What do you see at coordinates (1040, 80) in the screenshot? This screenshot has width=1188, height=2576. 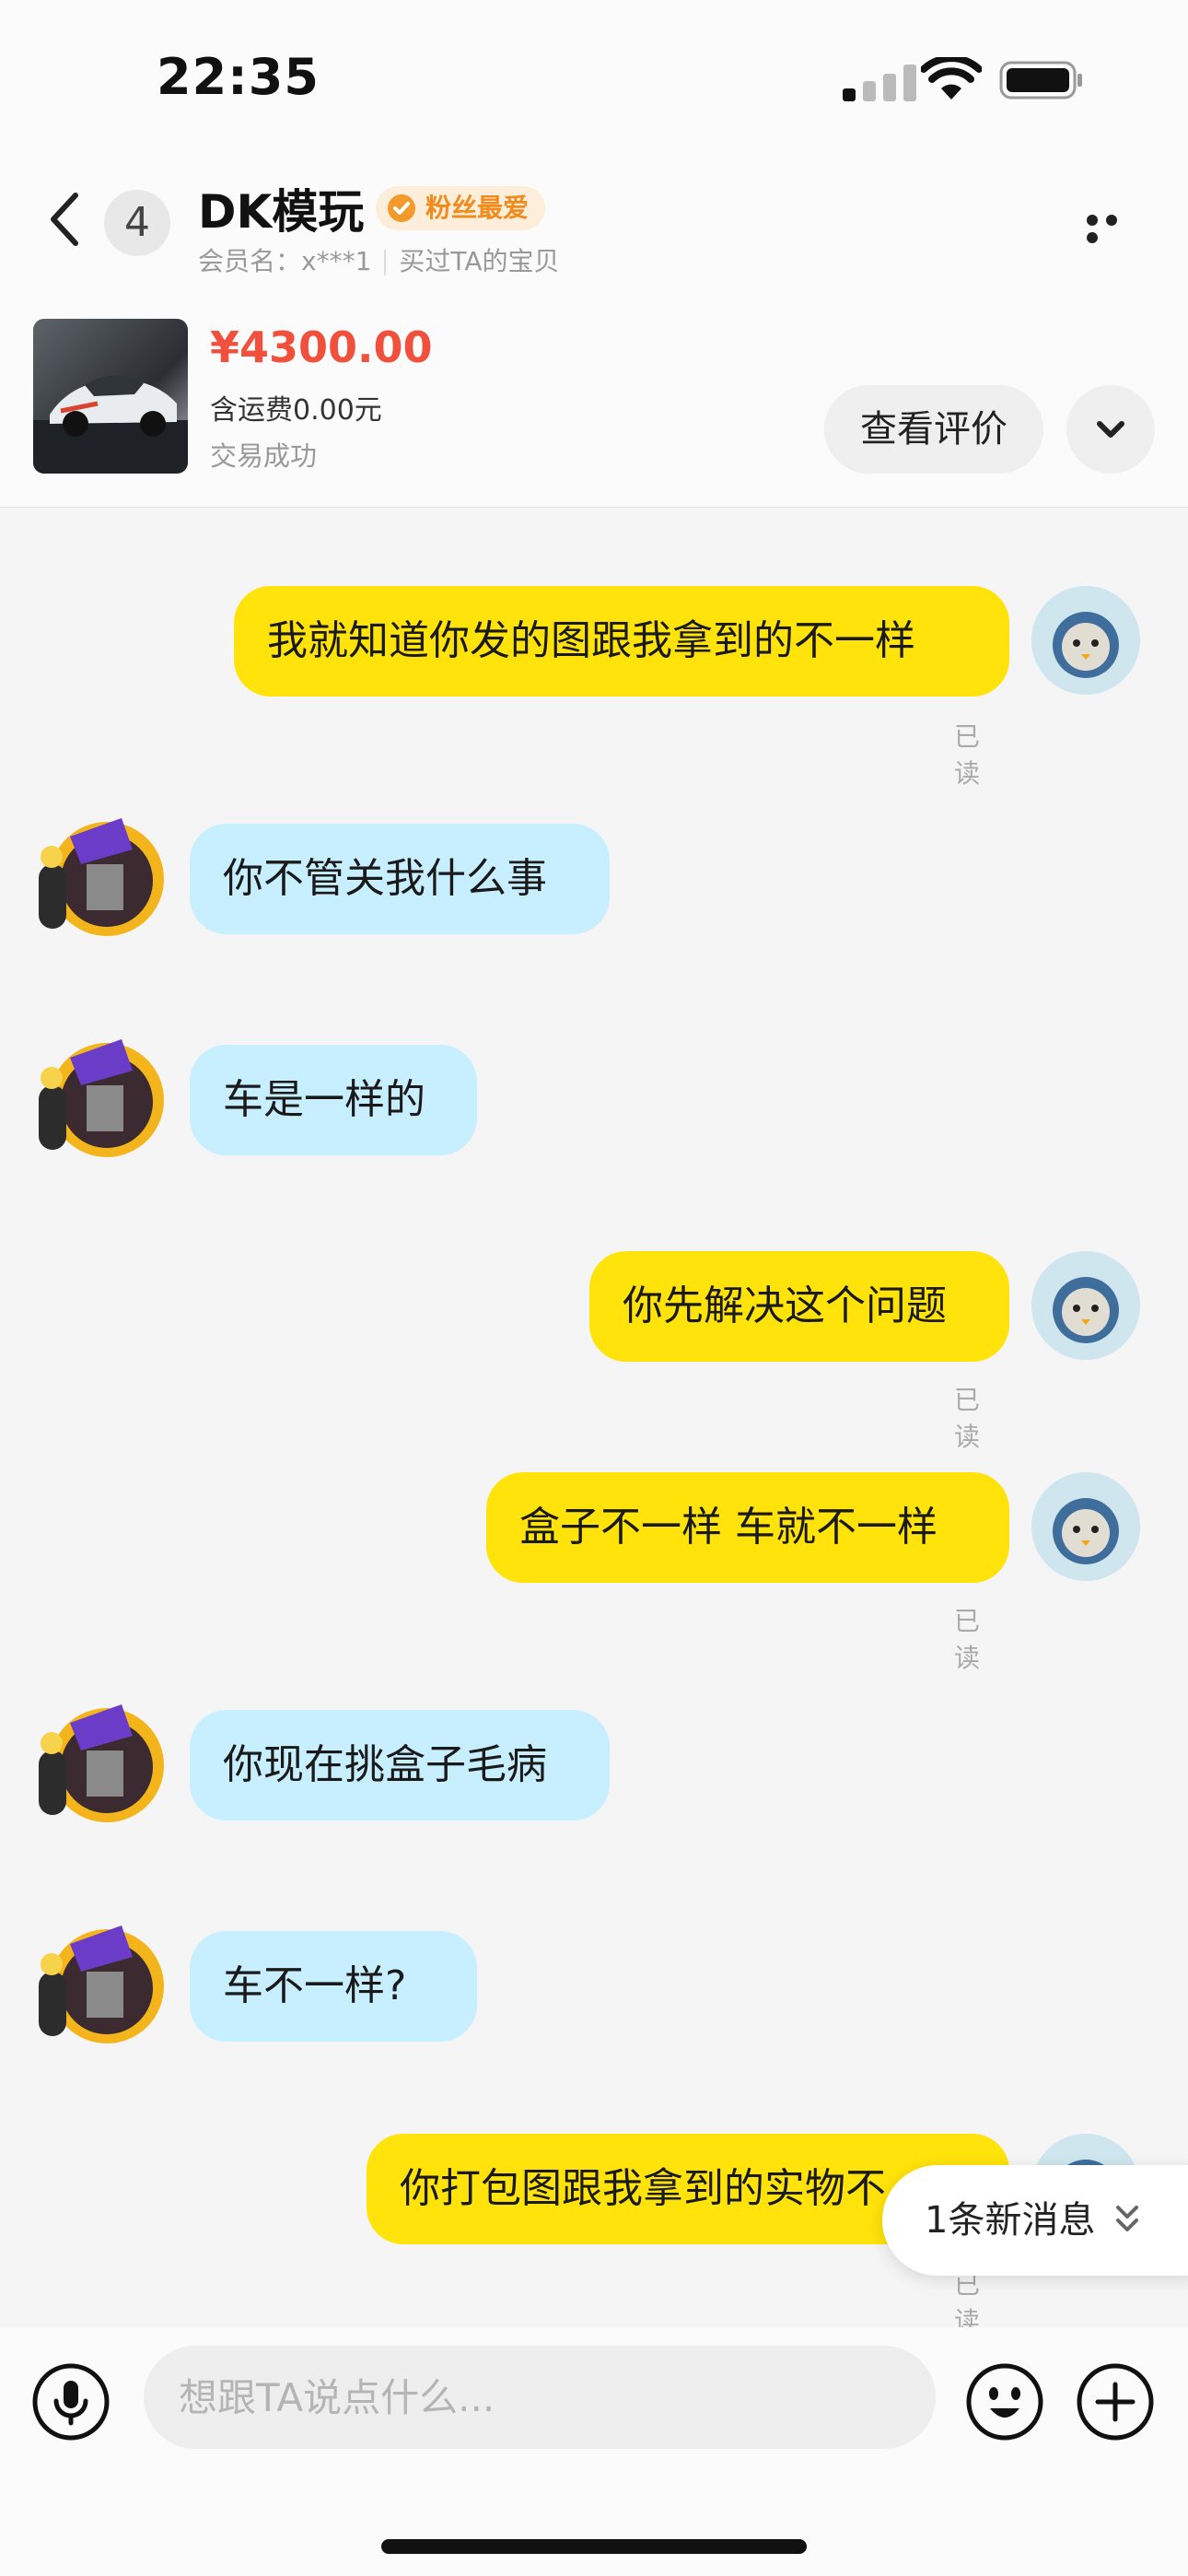 I see `battery-icon` at bounding box center [1040, 80].